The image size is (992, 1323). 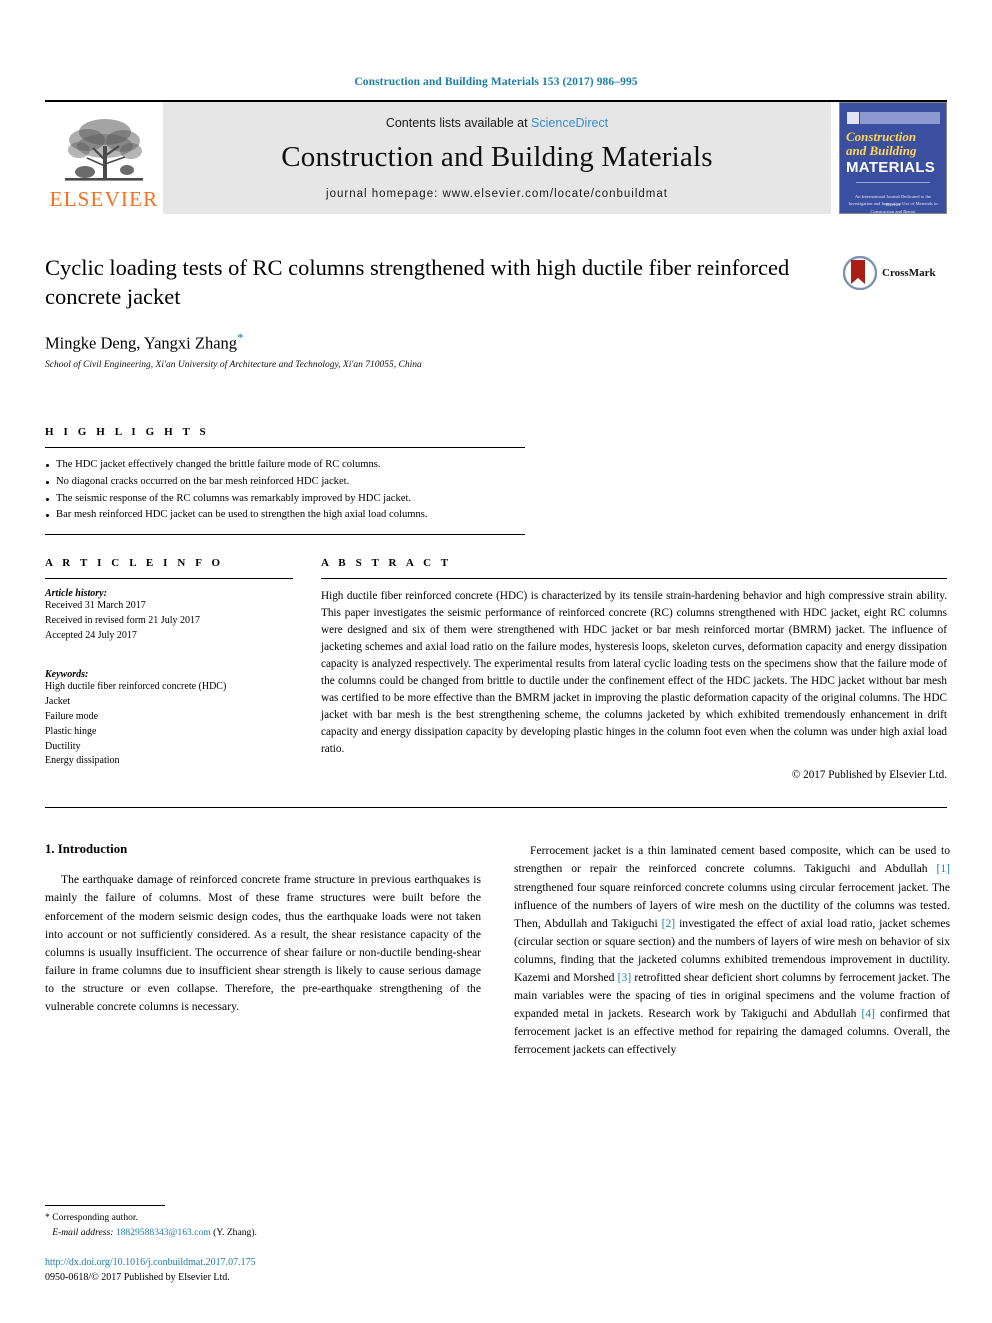 I want to click on elsevier-tree-icon, so click(x=104, y=150).